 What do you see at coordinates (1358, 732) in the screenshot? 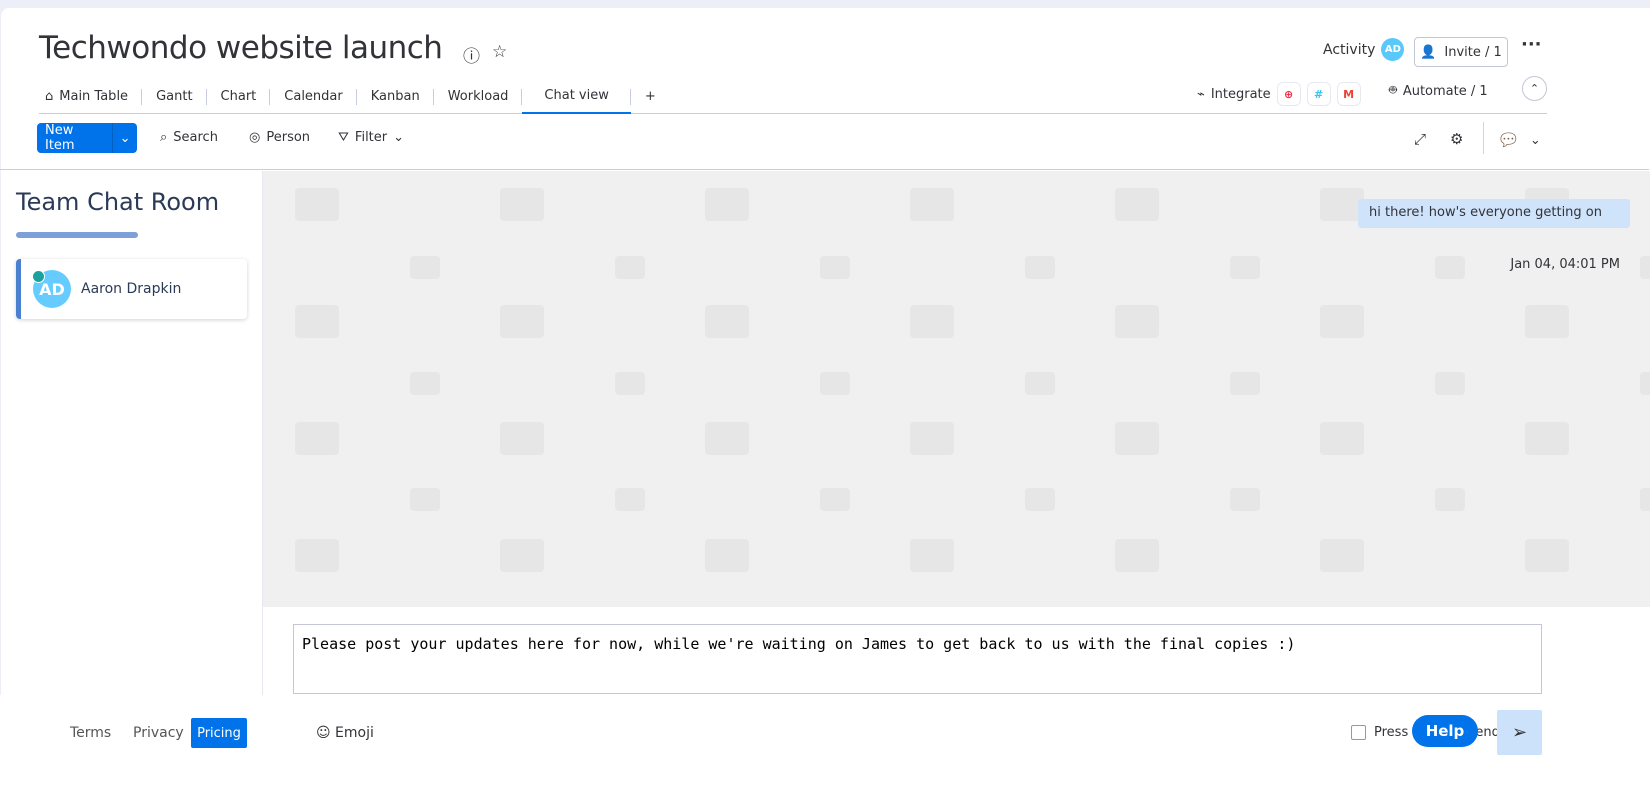
I see `press-enter-checkbox` at bounding box center [1358, 732].